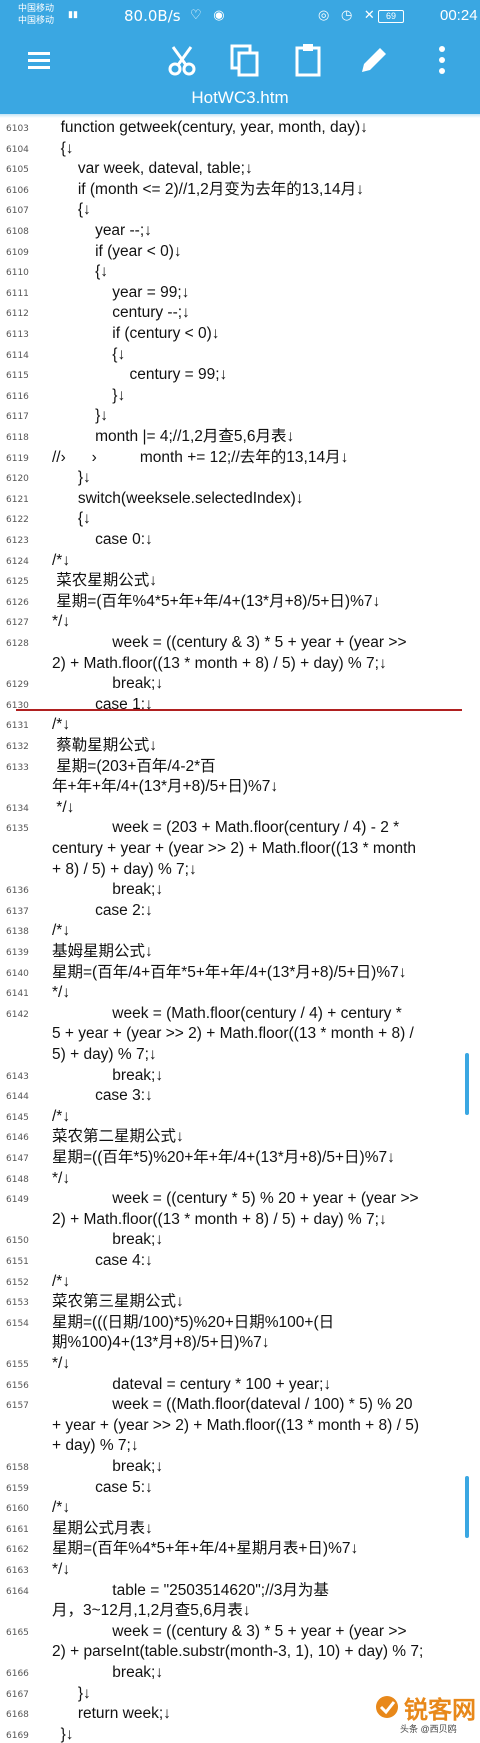 This screenshot has height=1743, width=480. I want to click on line-number: 6160, so click(17, 1509).